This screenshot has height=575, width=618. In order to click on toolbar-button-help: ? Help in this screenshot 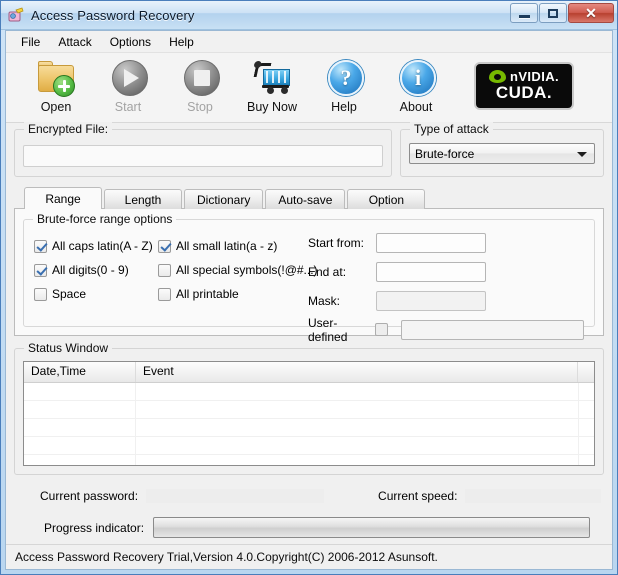, I will do `click(344, 85)`.